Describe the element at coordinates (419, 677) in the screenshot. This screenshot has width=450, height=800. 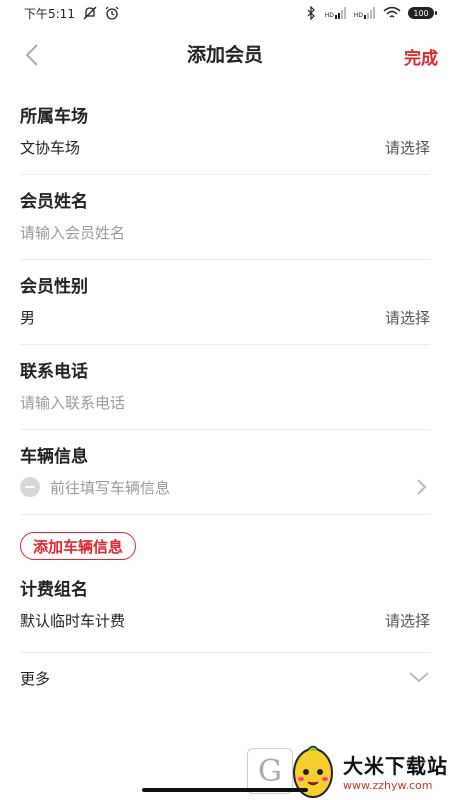
I see `chevron-down-icon` at that location.